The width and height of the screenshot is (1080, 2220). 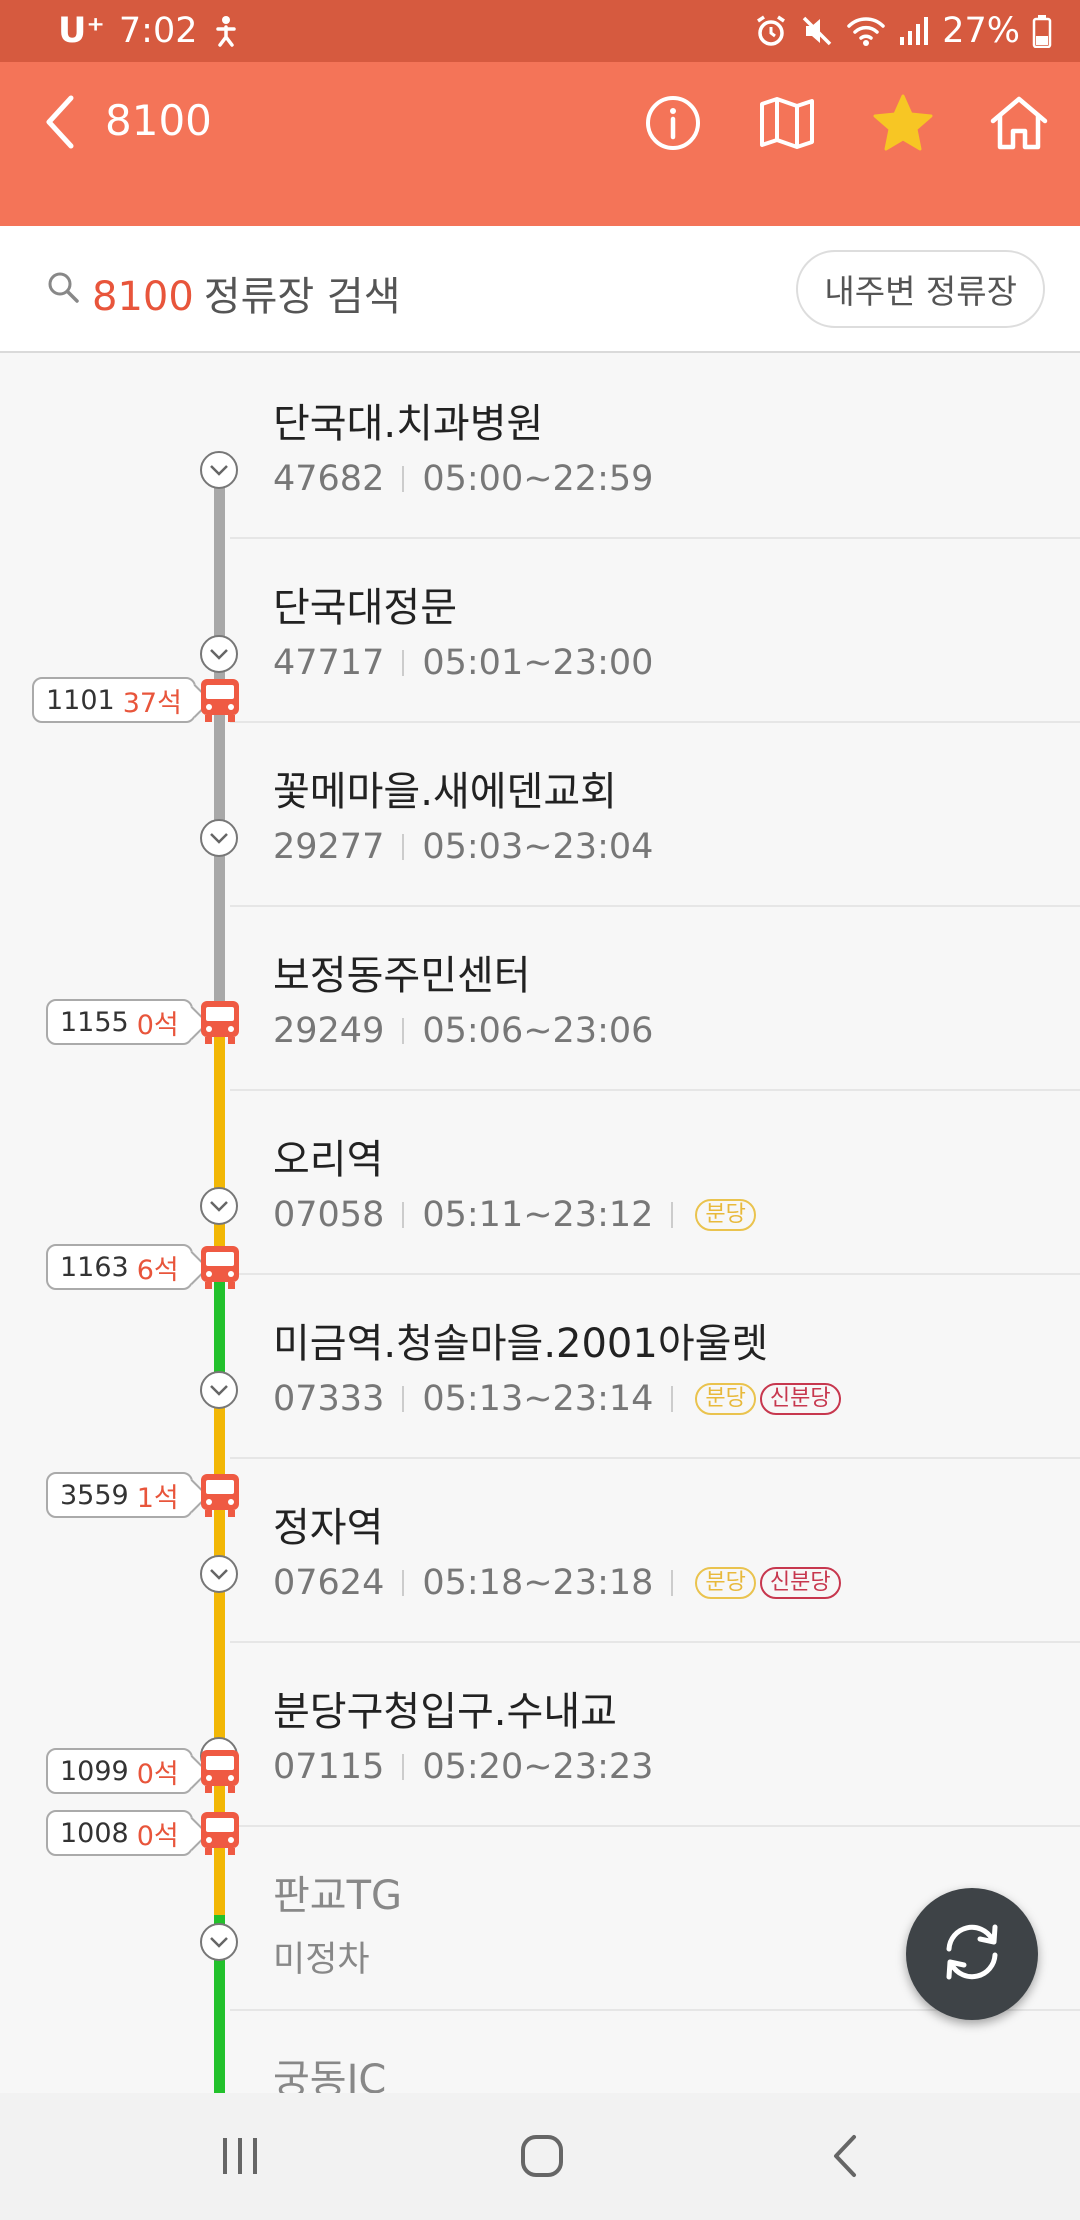 What do you see at coordinates (540, 31) in the screenshot?
I see `status-bar: U⁺ 7:02 27%` at bounding box center [540, 31].